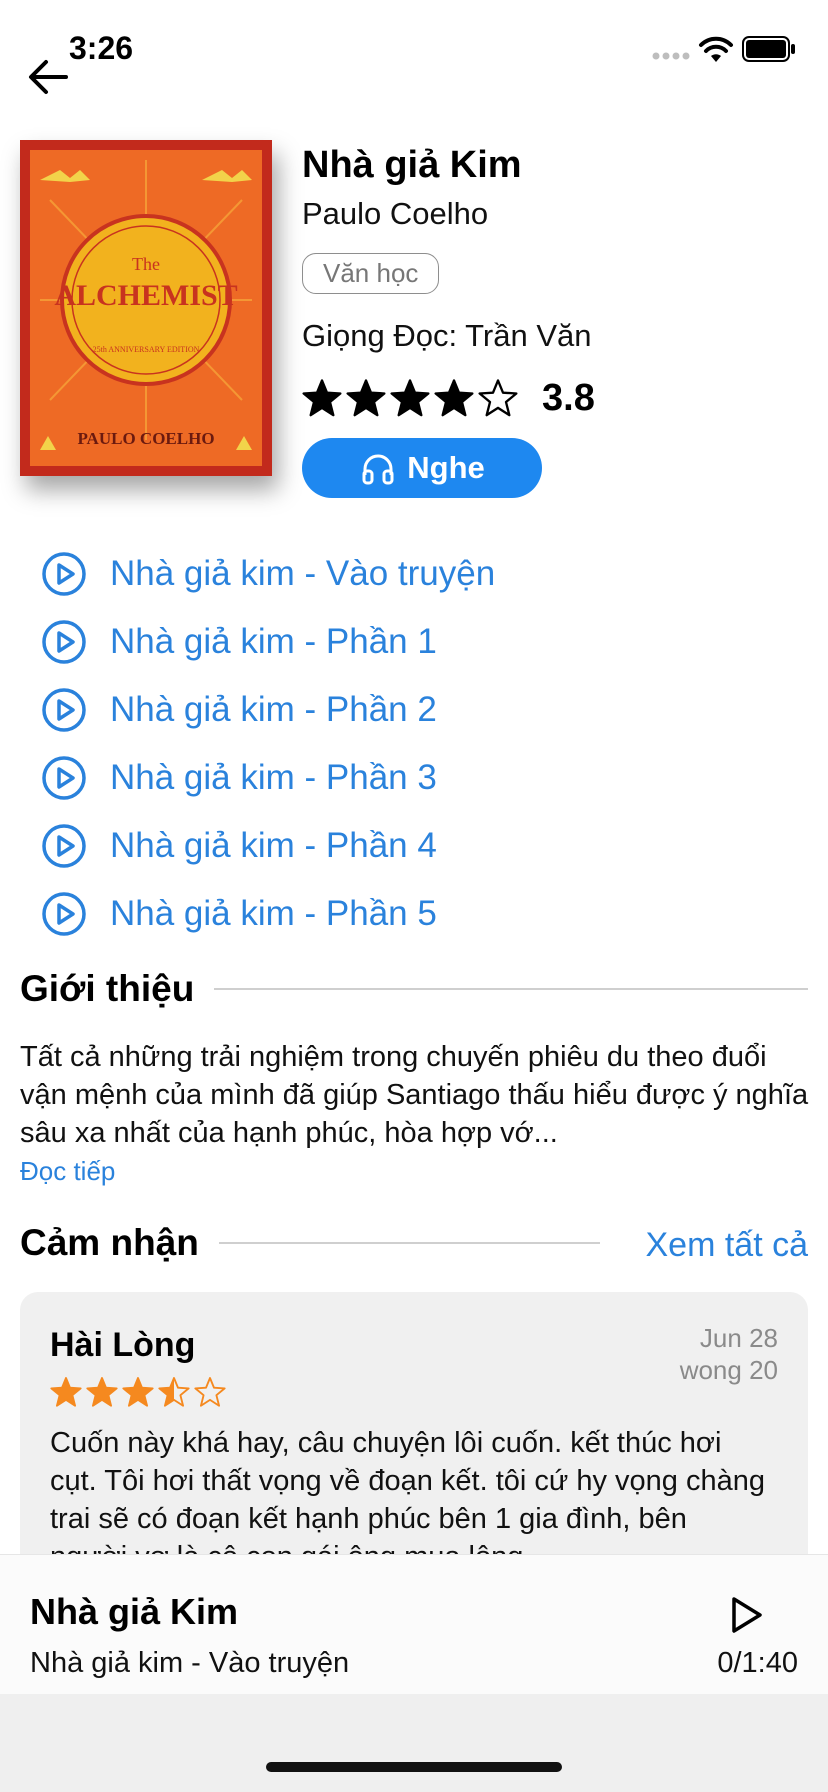 This screenshot has height=1792, width=828. I want to click on reviews-divider, so click(409, 1243).